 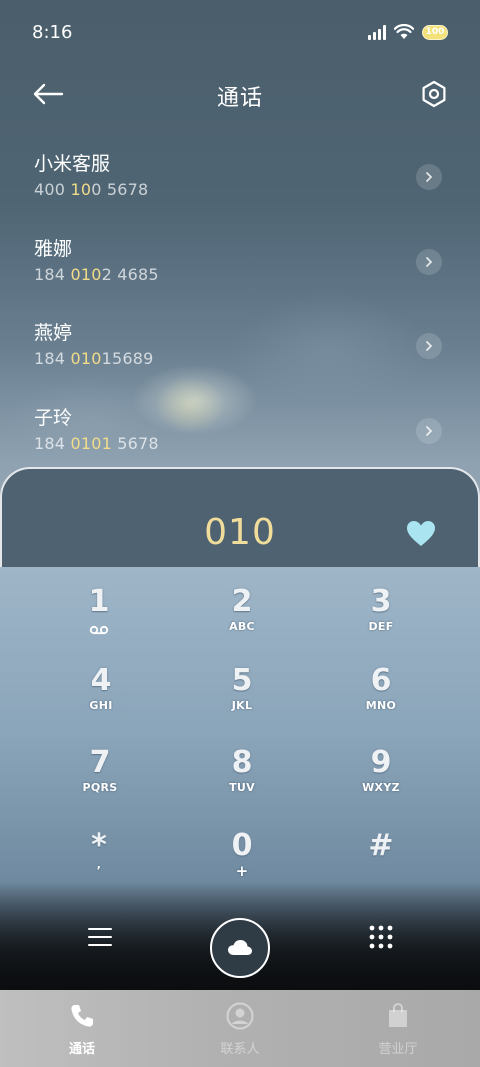 I want to click on contact-number: 184 0101 5678, so click(x=96, y=443).